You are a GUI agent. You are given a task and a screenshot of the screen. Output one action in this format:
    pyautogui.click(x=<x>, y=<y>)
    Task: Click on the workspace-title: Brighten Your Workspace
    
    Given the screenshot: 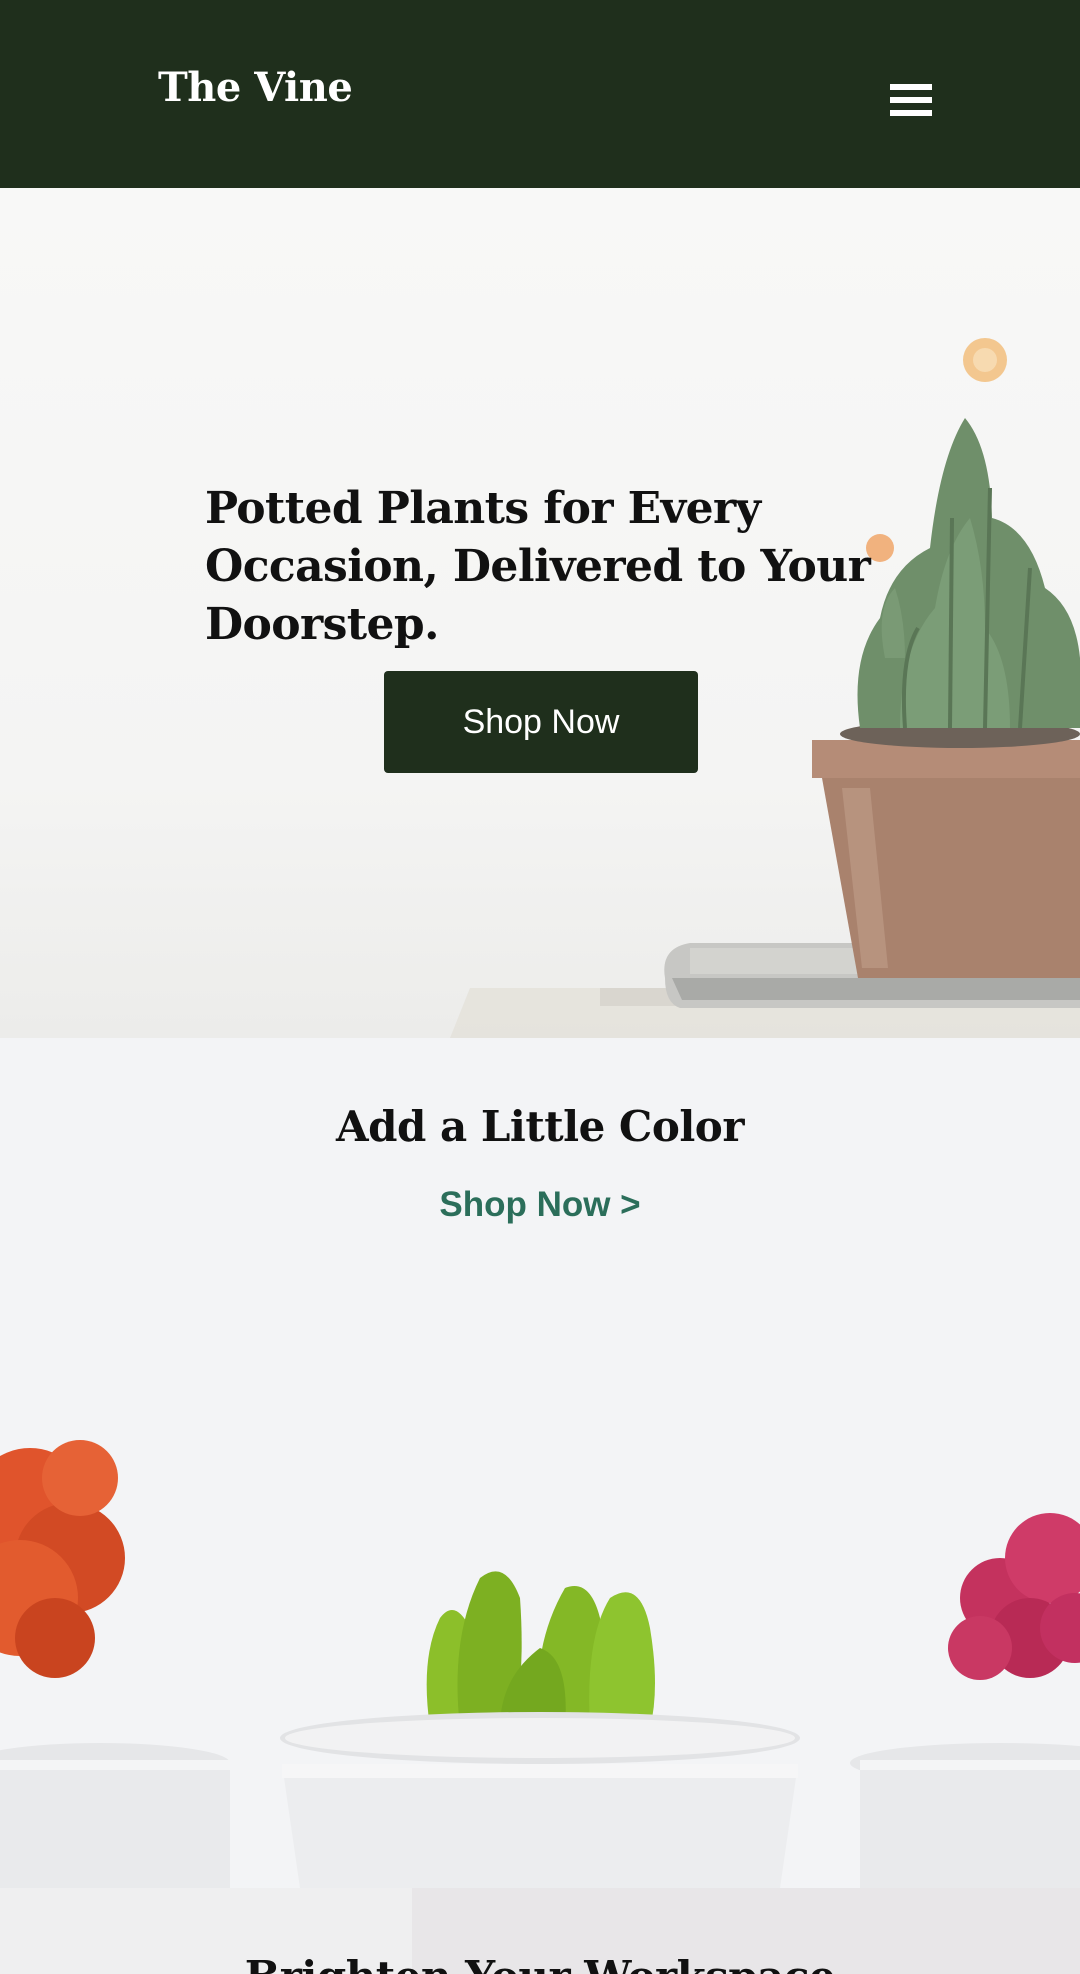 What is the action you would take?
    pyautogui.click(x=540, y=1963)
    